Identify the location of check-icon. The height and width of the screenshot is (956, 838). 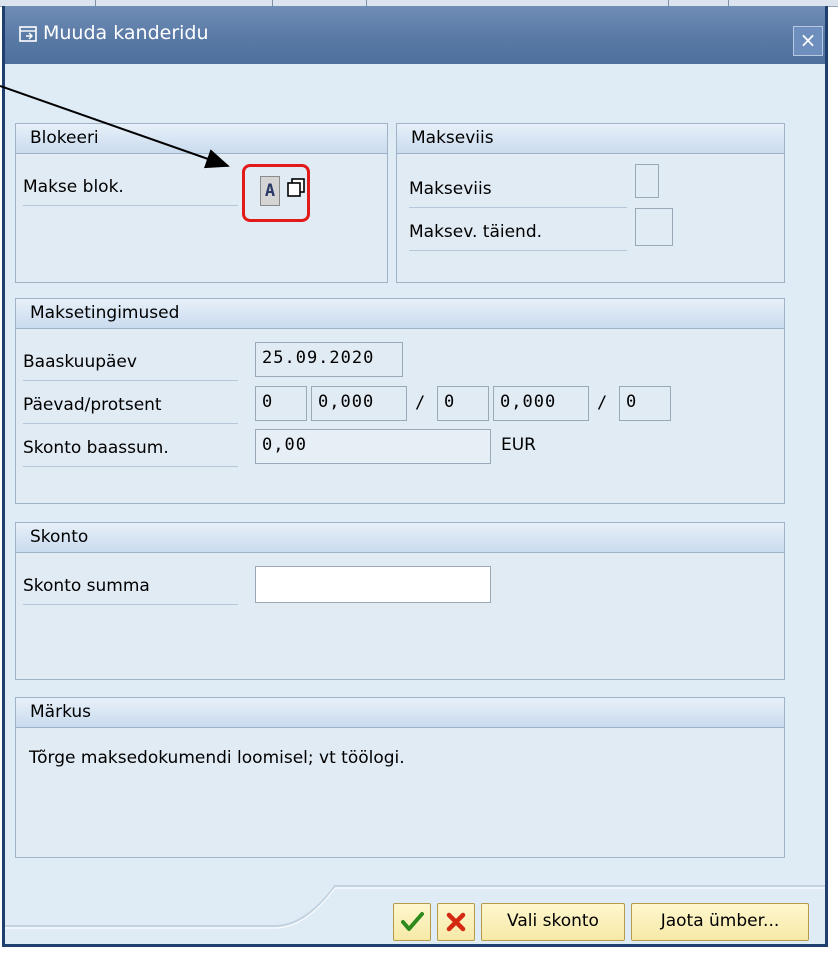
(412, 921).